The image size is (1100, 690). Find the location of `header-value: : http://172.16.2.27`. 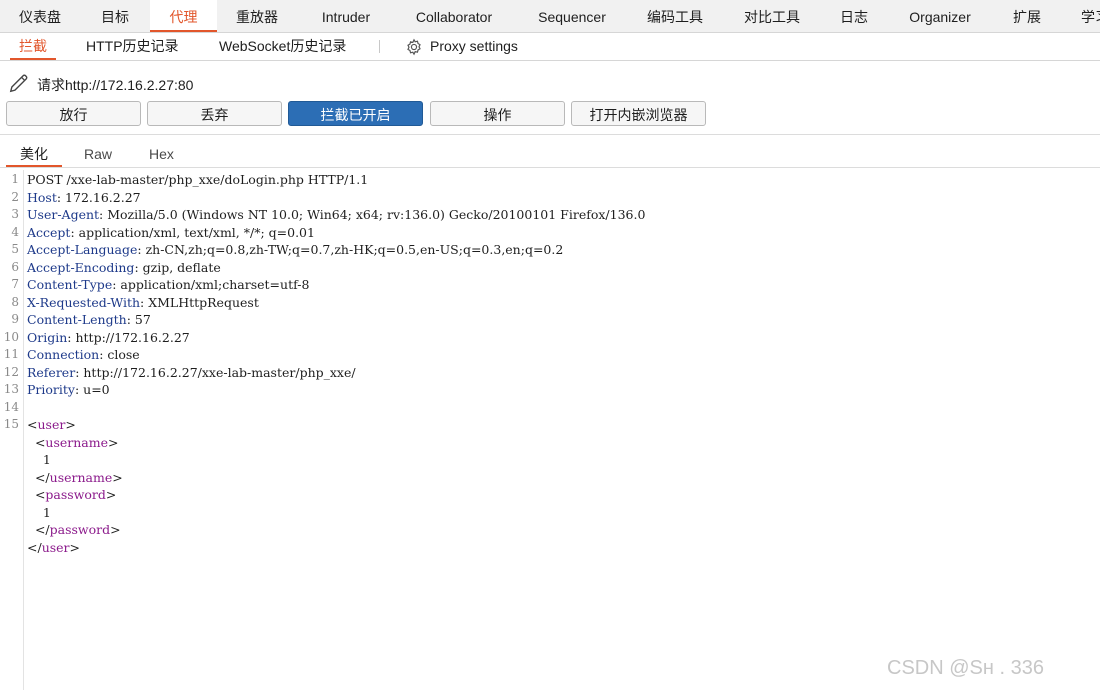

header-value: : http://172.16.2.27 is located at coordinates (128, 337).